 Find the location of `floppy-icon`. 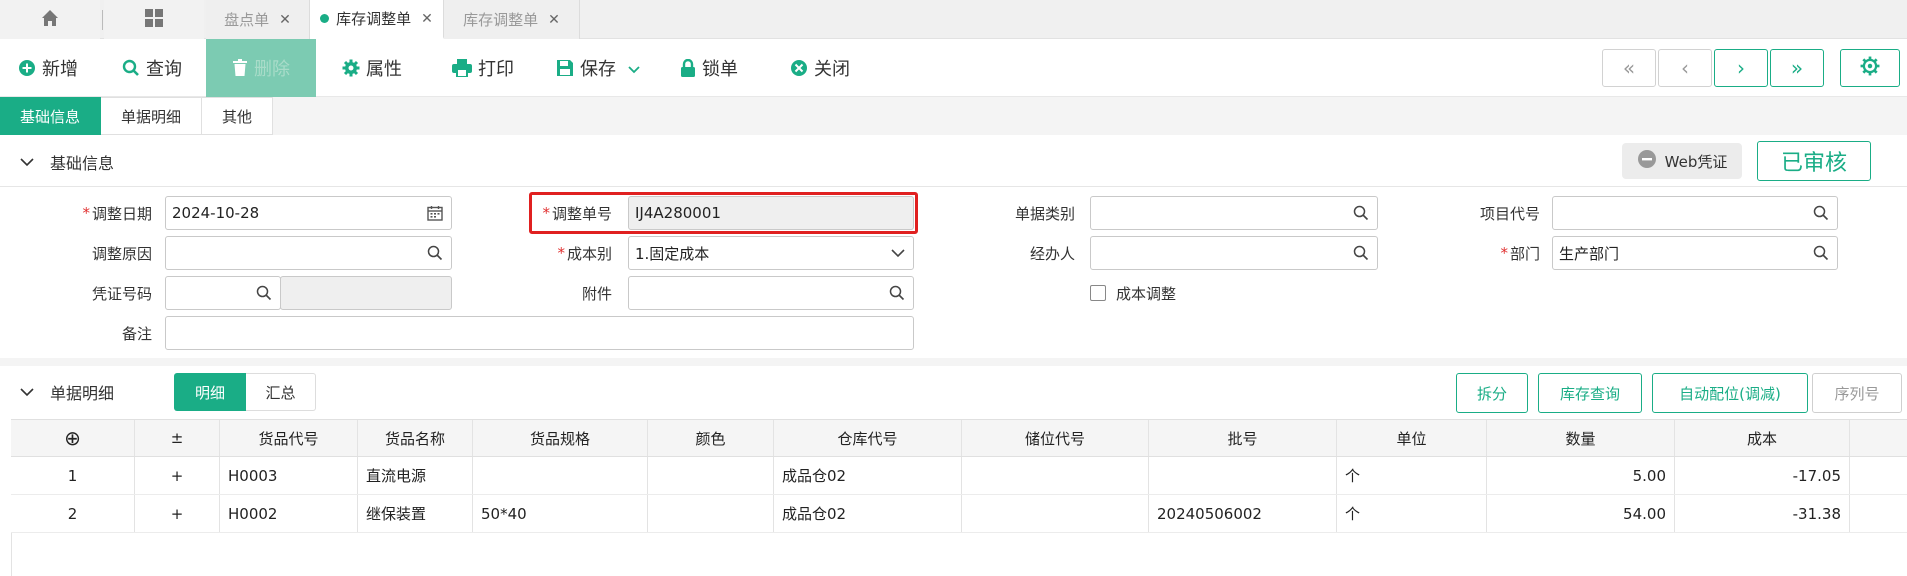

floppy-icon is located at coordinates (565, 68).